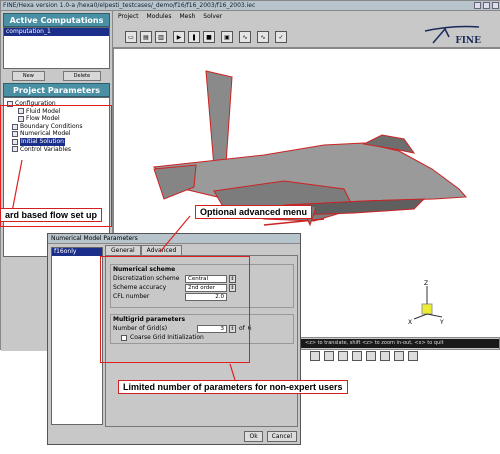 The image size is (500, 454). Describe the element at coordinates (428, 303) in the screenshot. I see `axis-triad-icon` at that location.